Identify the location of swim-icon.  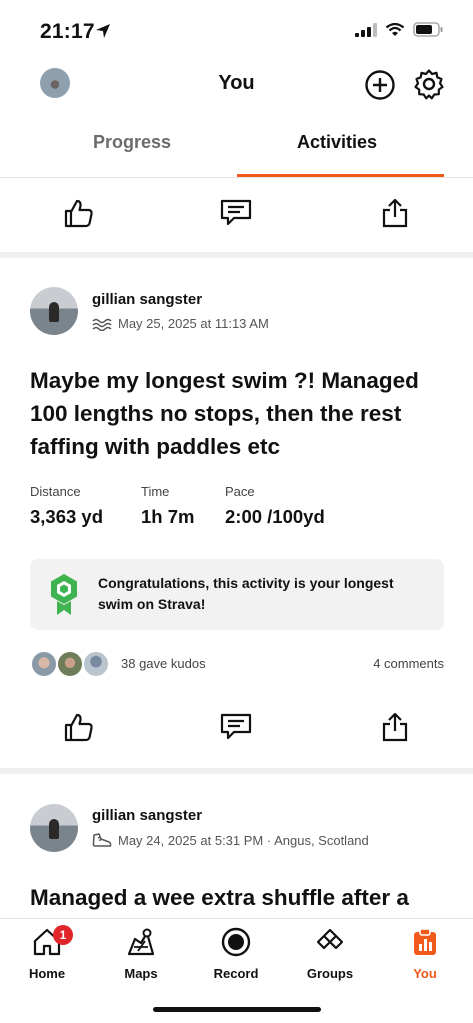
(102, 324).